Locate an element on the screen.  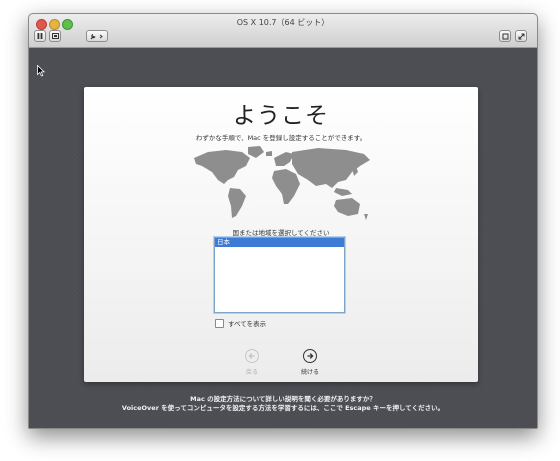
settings-button is located at coordinates (97, 36).